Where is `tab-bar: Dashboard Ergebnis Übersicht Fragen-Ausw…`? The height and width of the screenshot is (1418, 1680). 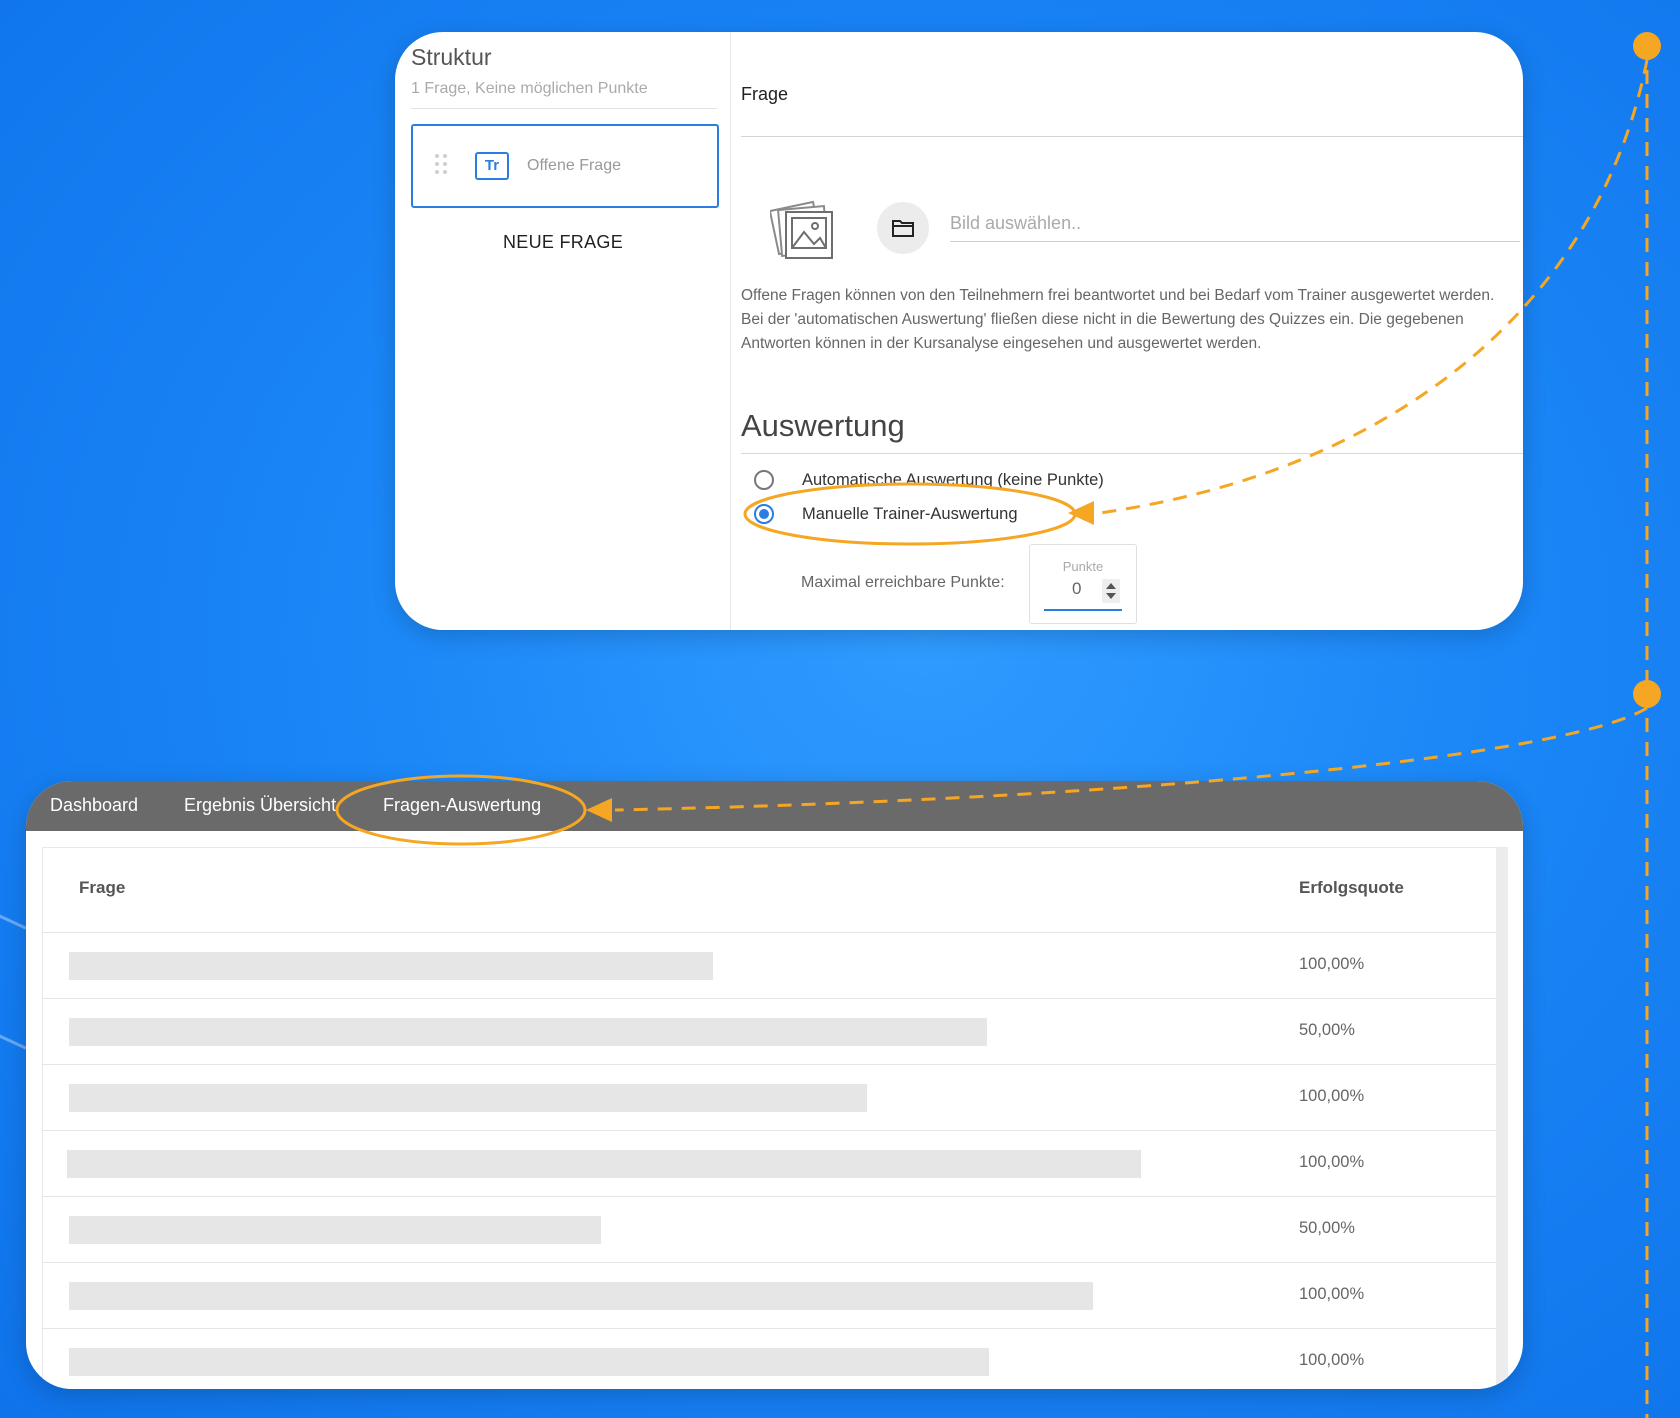 tab-bar: Dashboard Ergebnis Übersicht Fragen-Ausw… is located at coordinates (774, 806).